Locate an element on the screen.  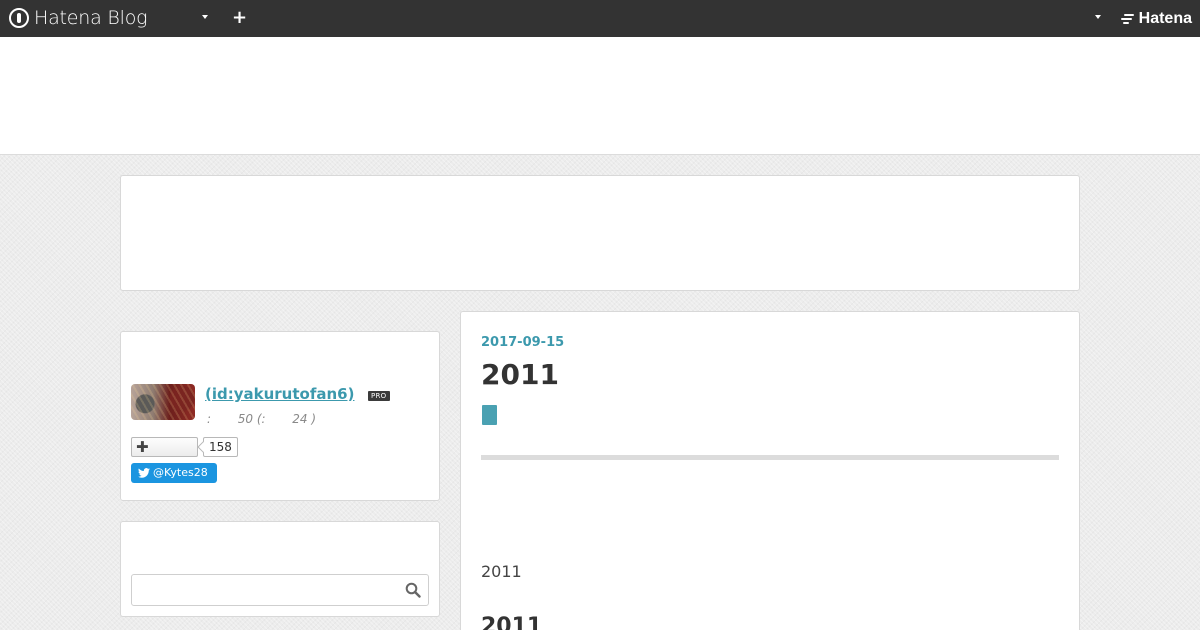
brand-label: Hatena Blog is located at coordinates (91, 18).